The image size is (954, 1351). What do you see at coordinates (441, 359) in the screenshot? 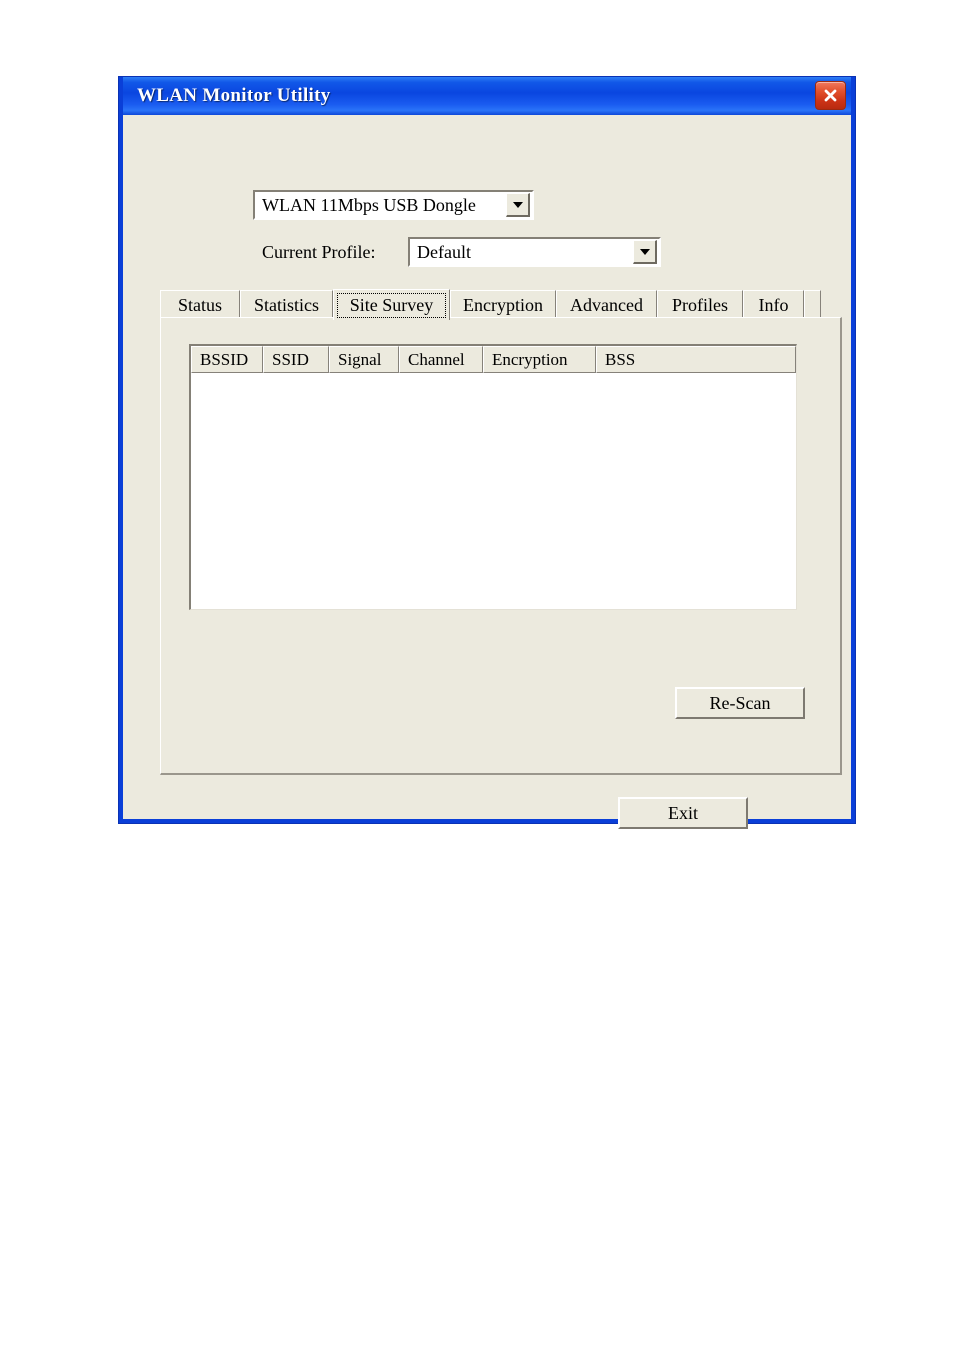
I see `column-header-channel: Channel` at bounding box center [441, 359].